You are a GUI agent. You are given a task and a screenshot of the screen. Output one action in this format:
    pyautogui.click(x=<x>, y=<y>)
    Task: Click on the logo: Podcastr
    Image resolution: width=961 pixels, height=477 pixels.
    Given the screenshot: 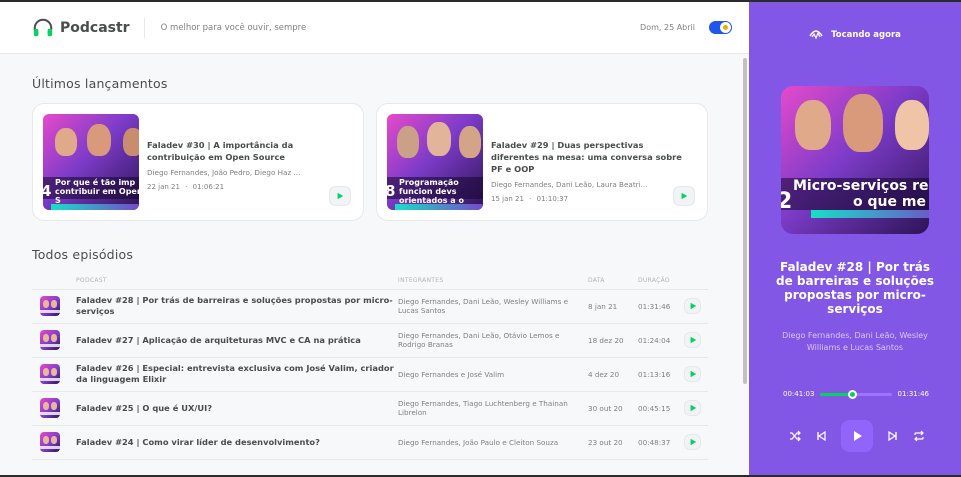 What is the action you would take?
    pyautogui.click(x=81, y=28)
    